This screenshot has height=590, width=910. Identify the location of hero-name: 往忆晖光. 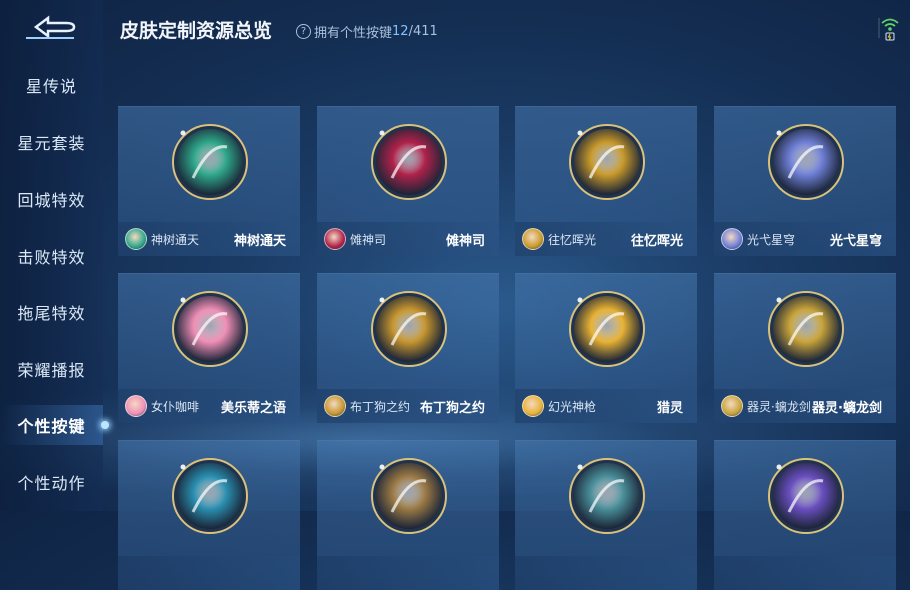
(572, 239).